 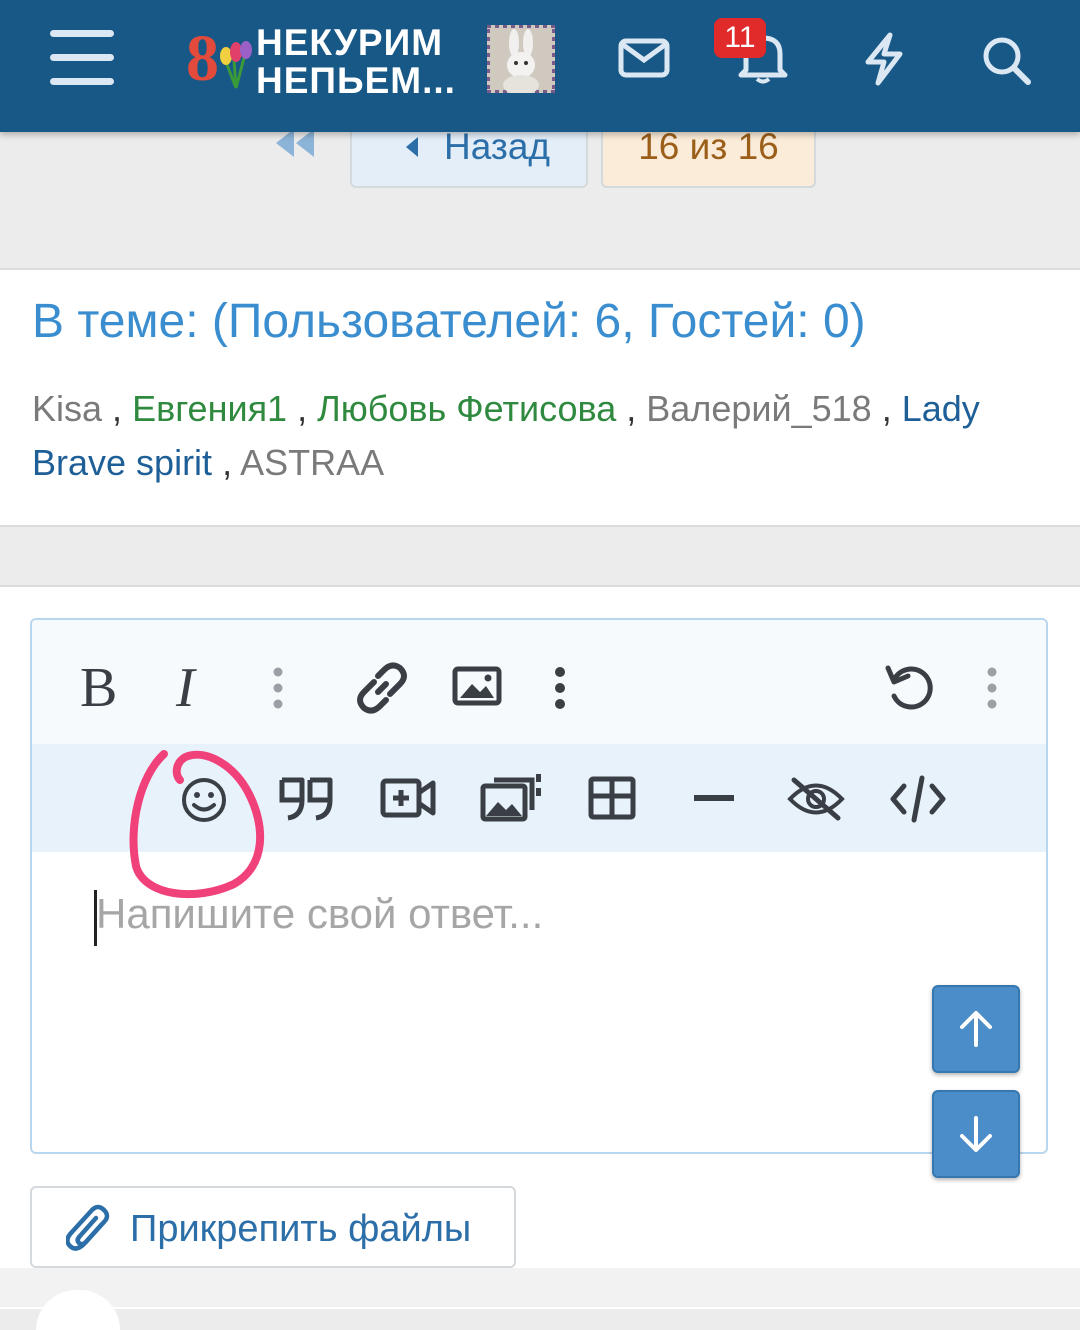 What do you see at coordinates (612, 798) in the screenshot?
I see `table-icon` at bounding box center [612, 798].